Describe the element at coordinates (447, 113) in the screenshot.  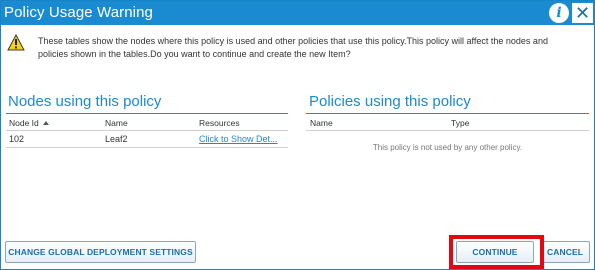
I see `policies-section-rule` at that location.